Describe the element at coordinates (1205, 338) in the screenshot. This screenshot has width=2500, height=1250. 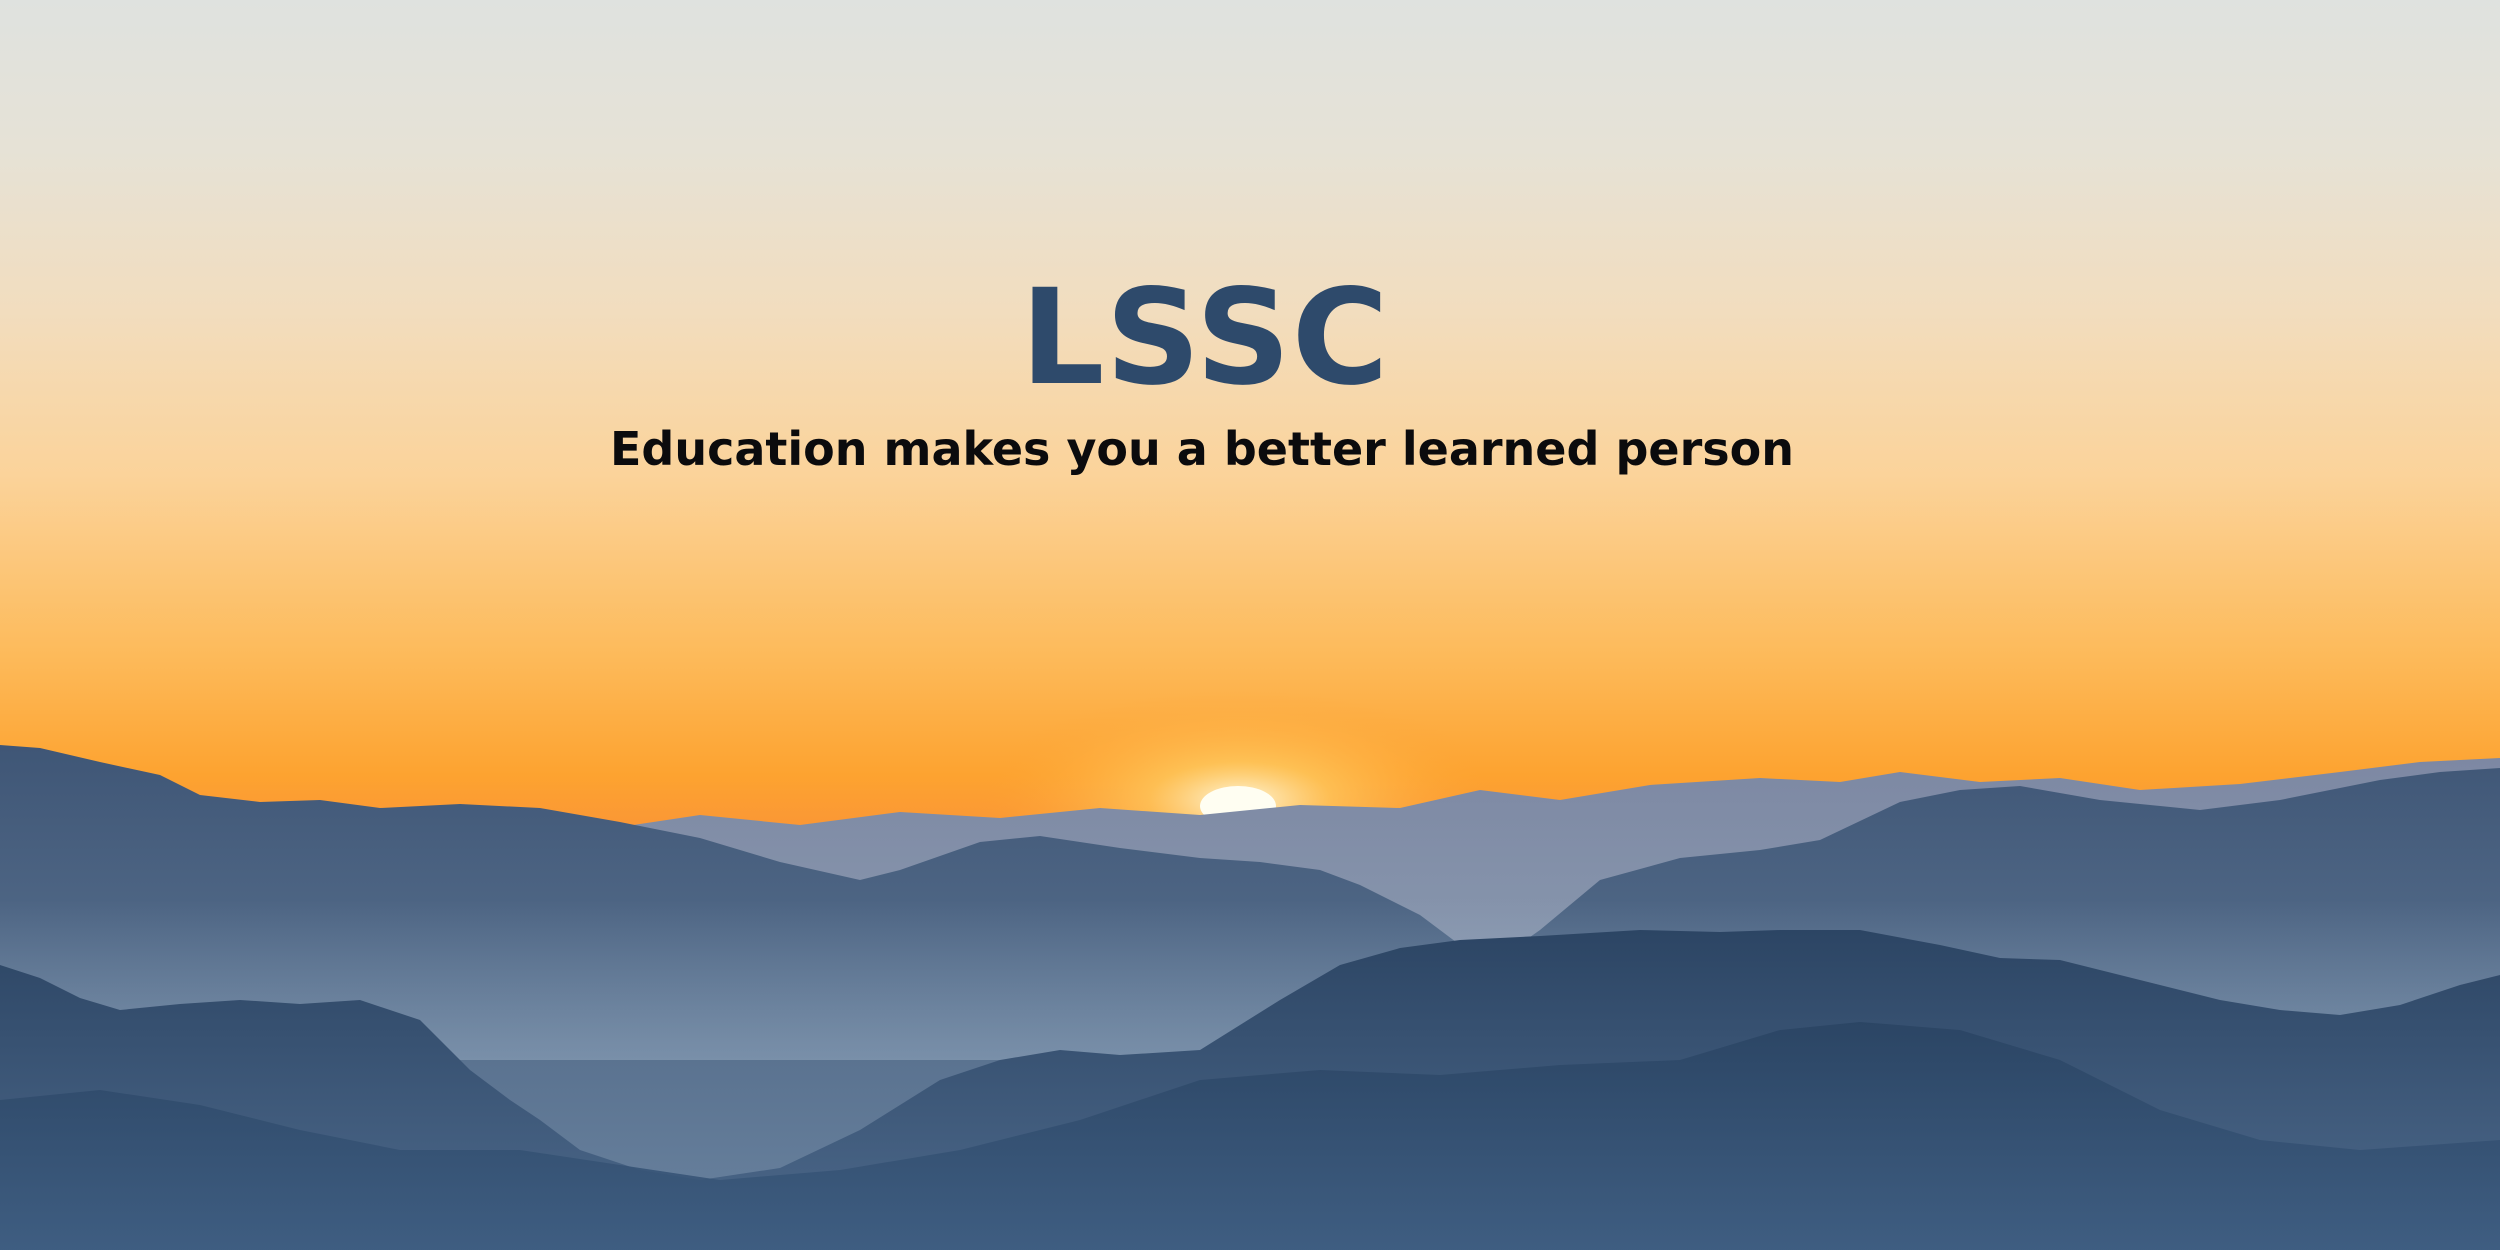
I see `site-title: LSSC` at that location.